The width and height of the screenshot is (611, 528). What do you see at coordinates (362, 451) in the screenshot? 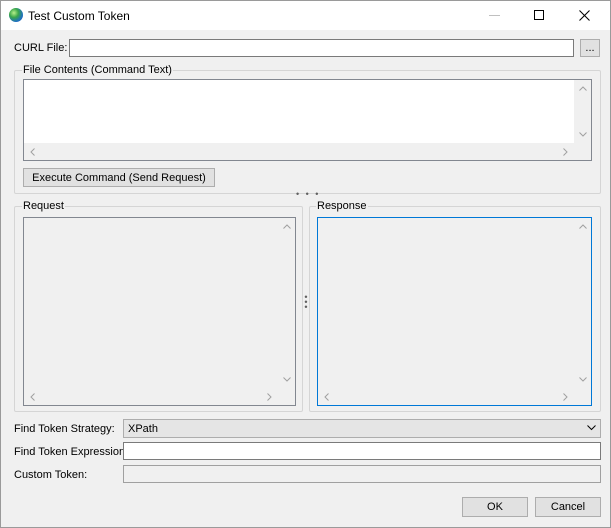
I see `find-token-expression-input` at bounding box center [362, 451].